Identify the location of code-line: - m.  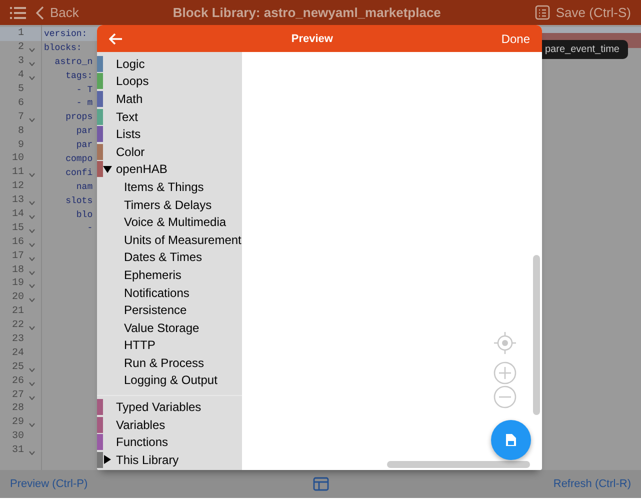
(84, 103).